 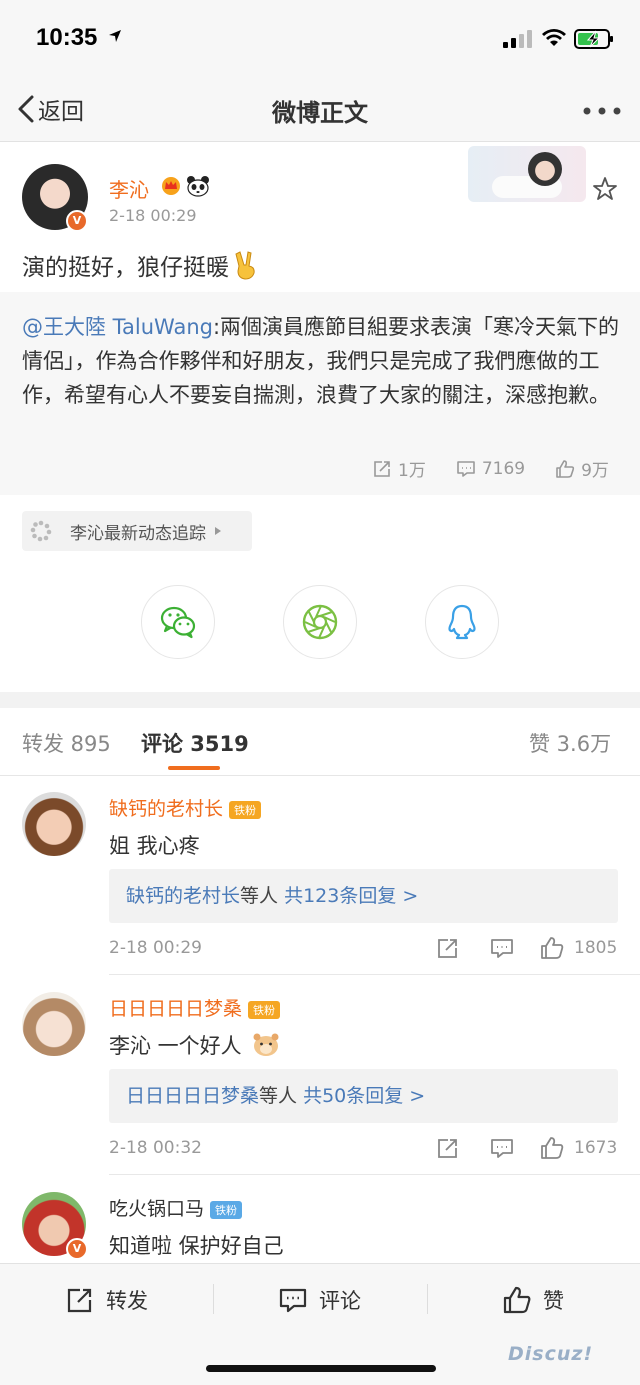 What do you see at coordinates (198, 186) in the screenshot?
I see `panda-icon` at bounding box center [198, 186].